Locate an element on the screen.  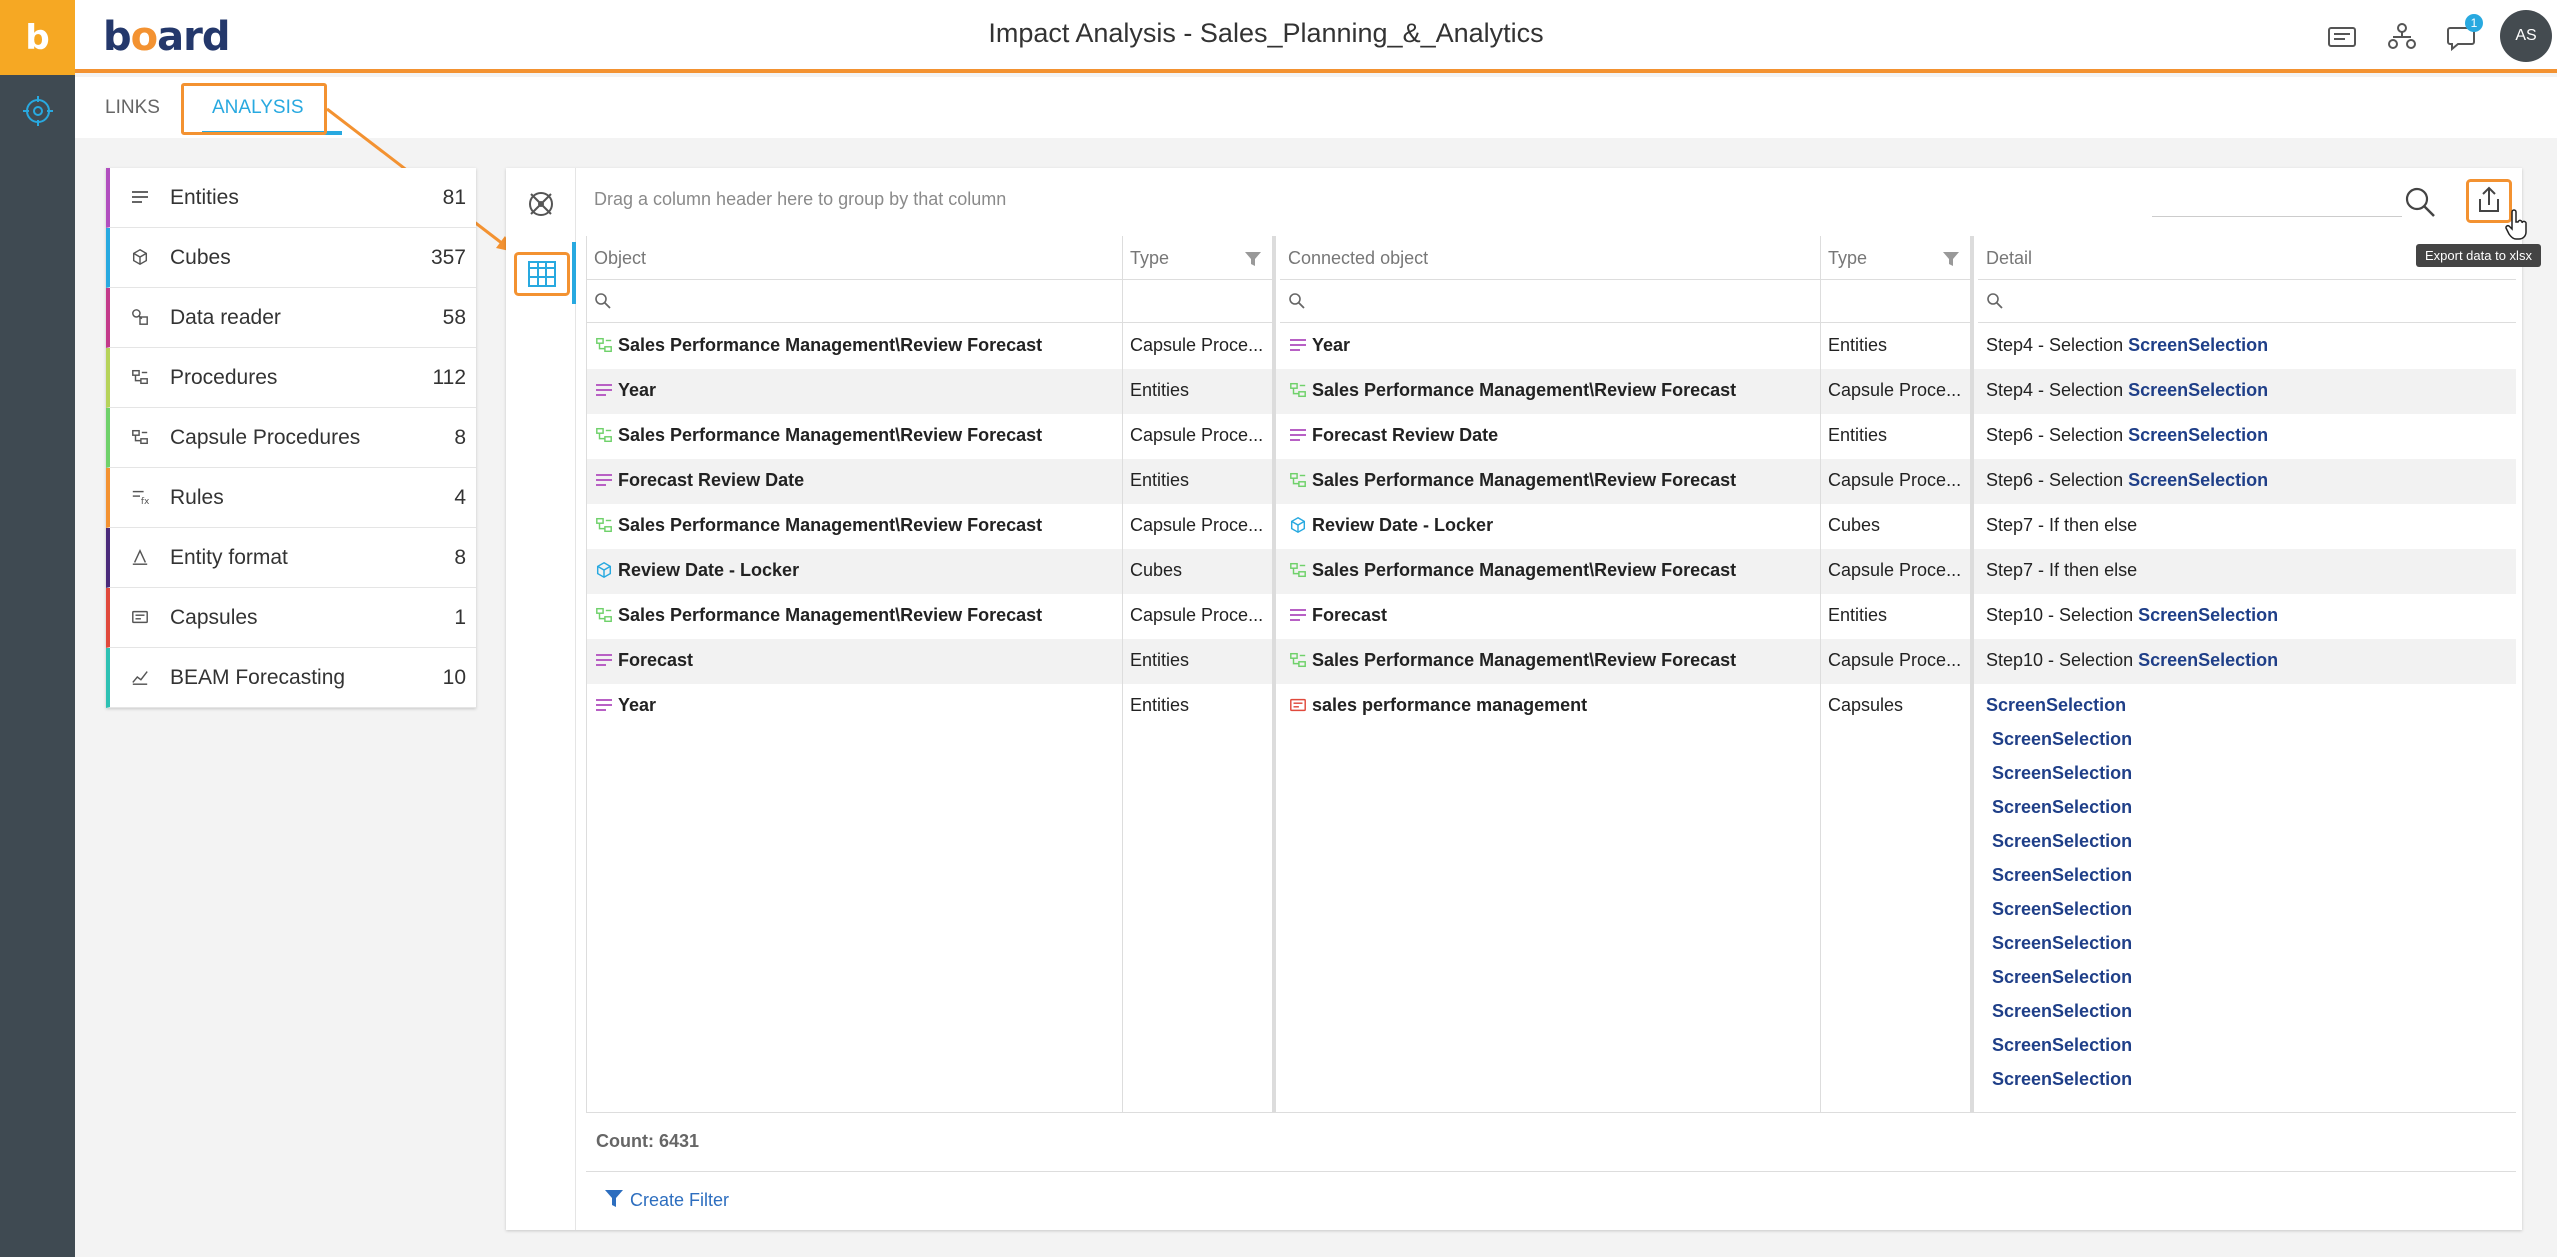
col-header-type: Type is located at coordinates (1197, 258).